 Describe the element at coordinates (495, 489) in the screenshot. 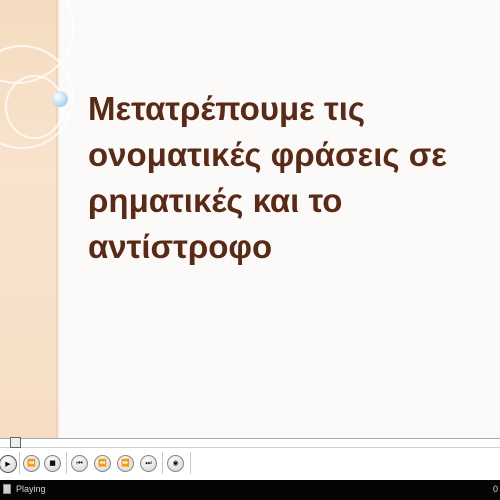

I see `status-time: 0` at that location.